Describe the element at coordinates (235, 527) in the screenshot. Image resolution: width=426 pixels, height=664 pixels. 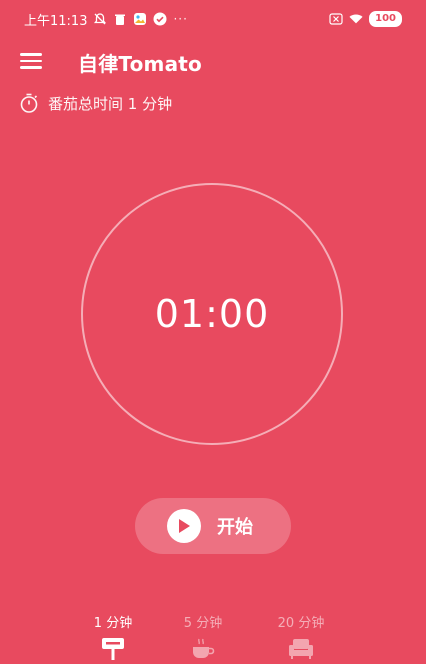
I see `start-button-label: 开始` at that location.